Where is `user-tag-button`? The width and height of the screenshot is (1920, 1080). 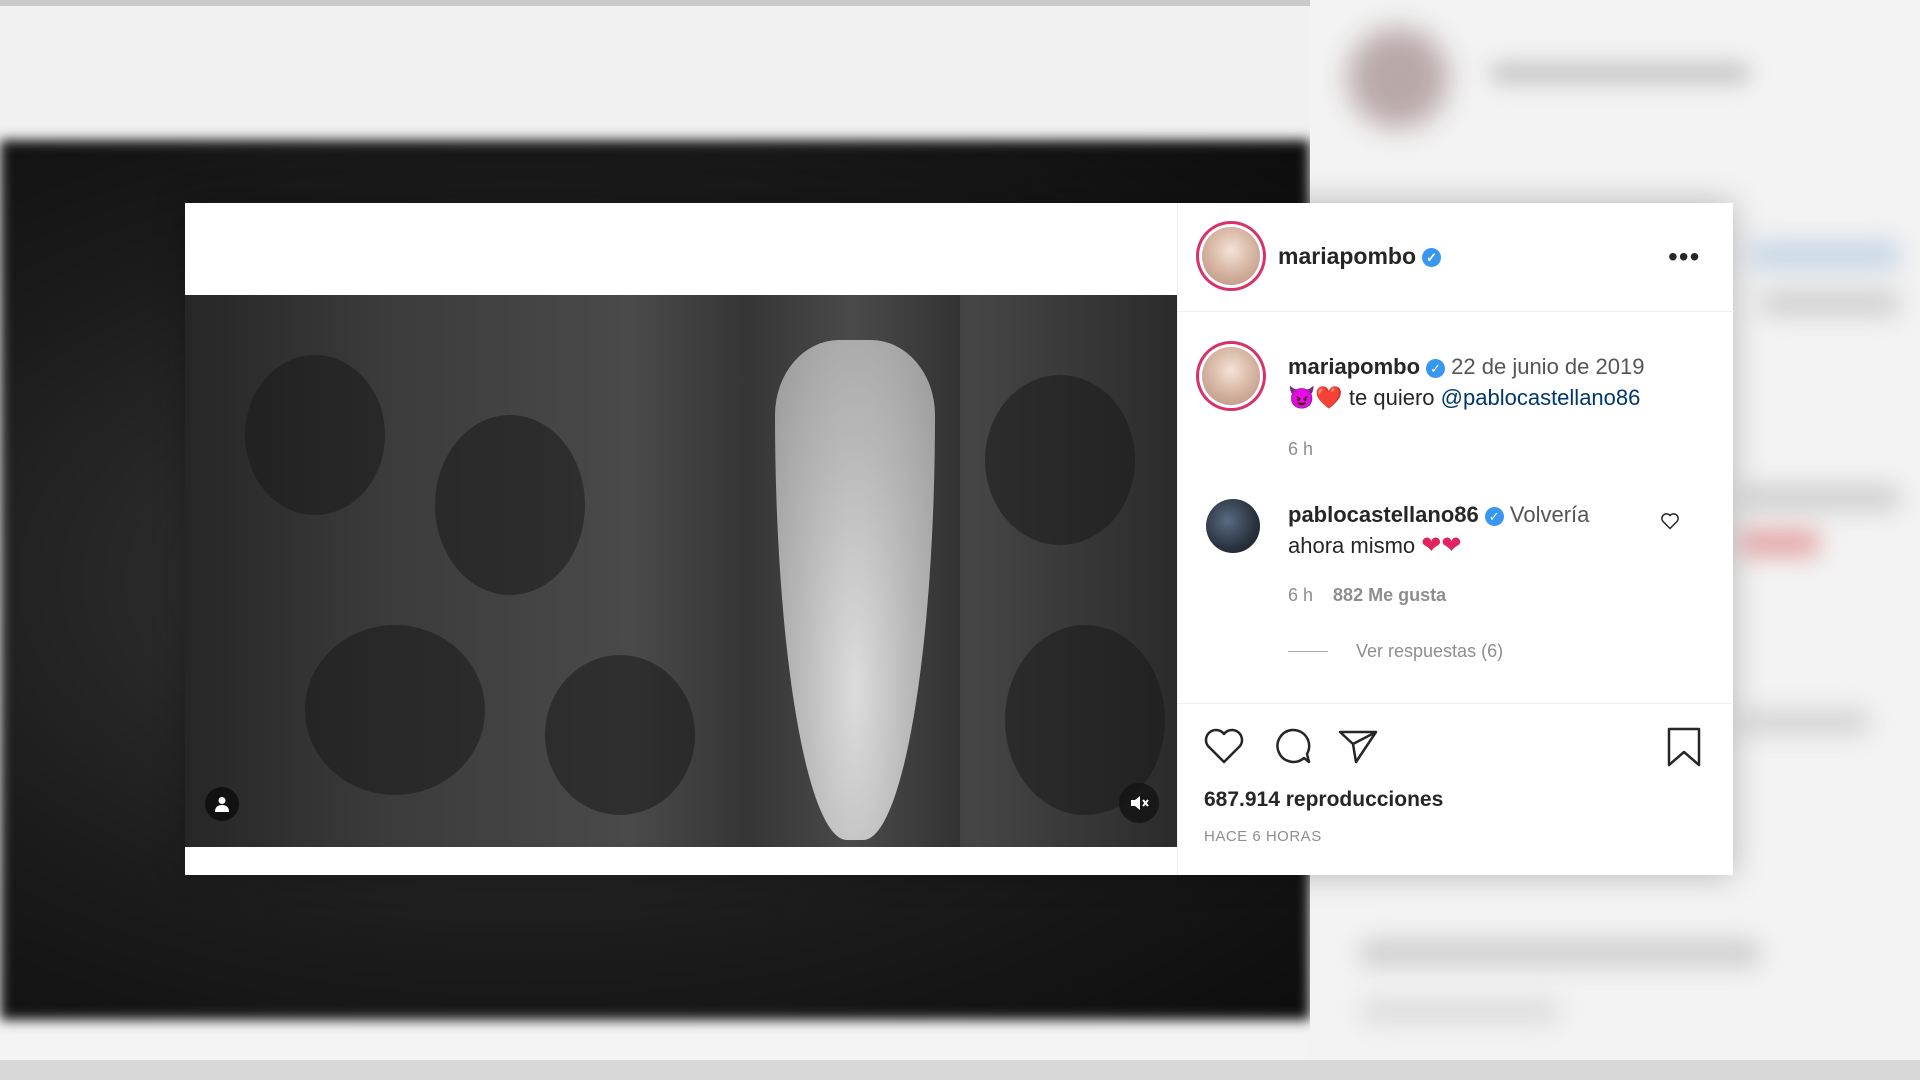 user-tag-button is located at coordinates (222, 804).